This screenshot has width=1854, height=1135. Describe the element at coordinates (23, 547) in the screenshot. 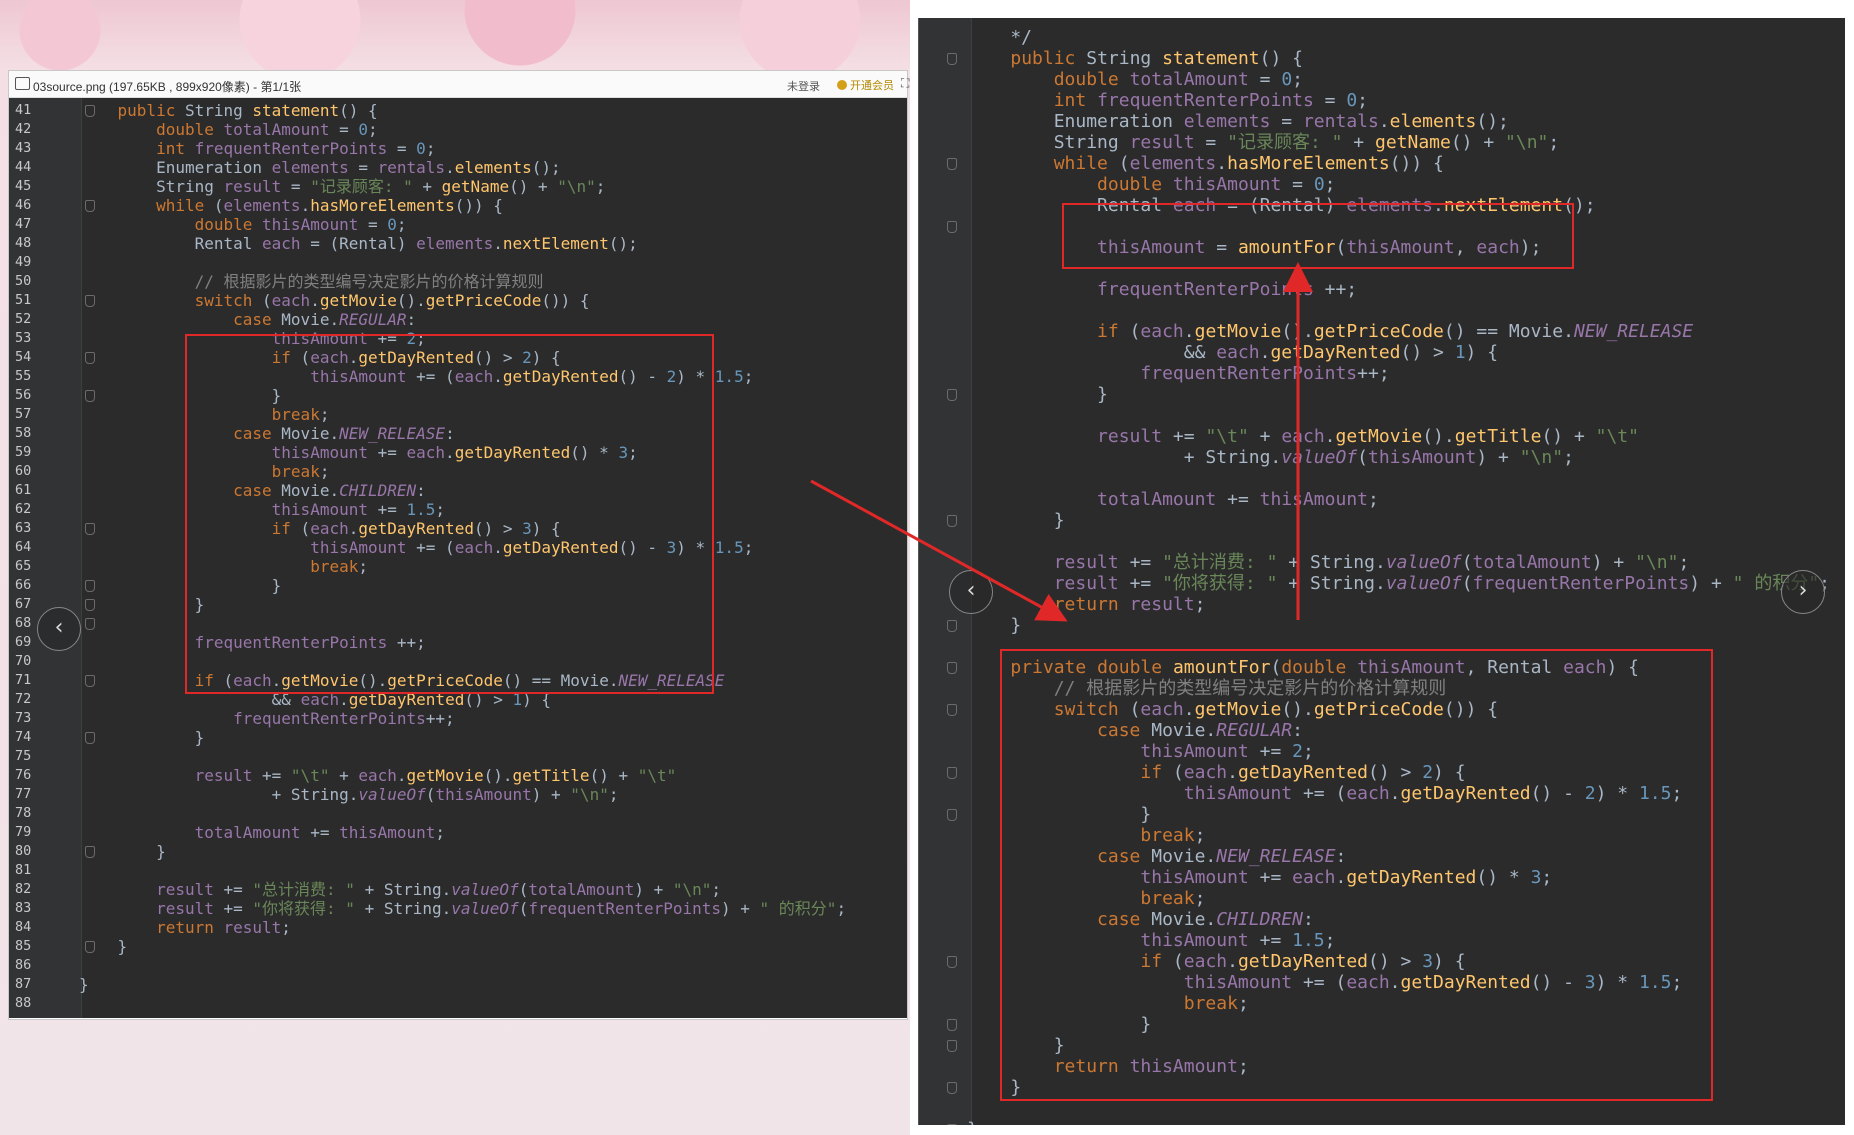

I see `left-line-number: 64` at that location.